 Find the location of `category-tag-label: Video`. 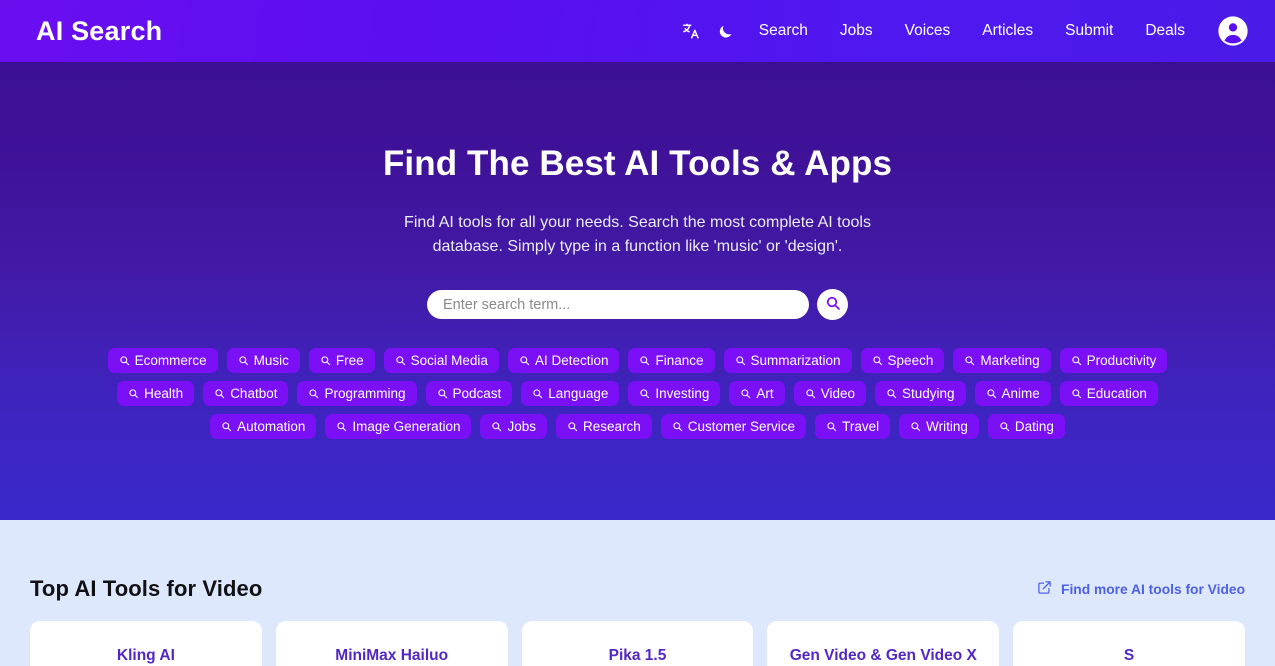

category-tag-label: Video is located at coordinates (837, 393).